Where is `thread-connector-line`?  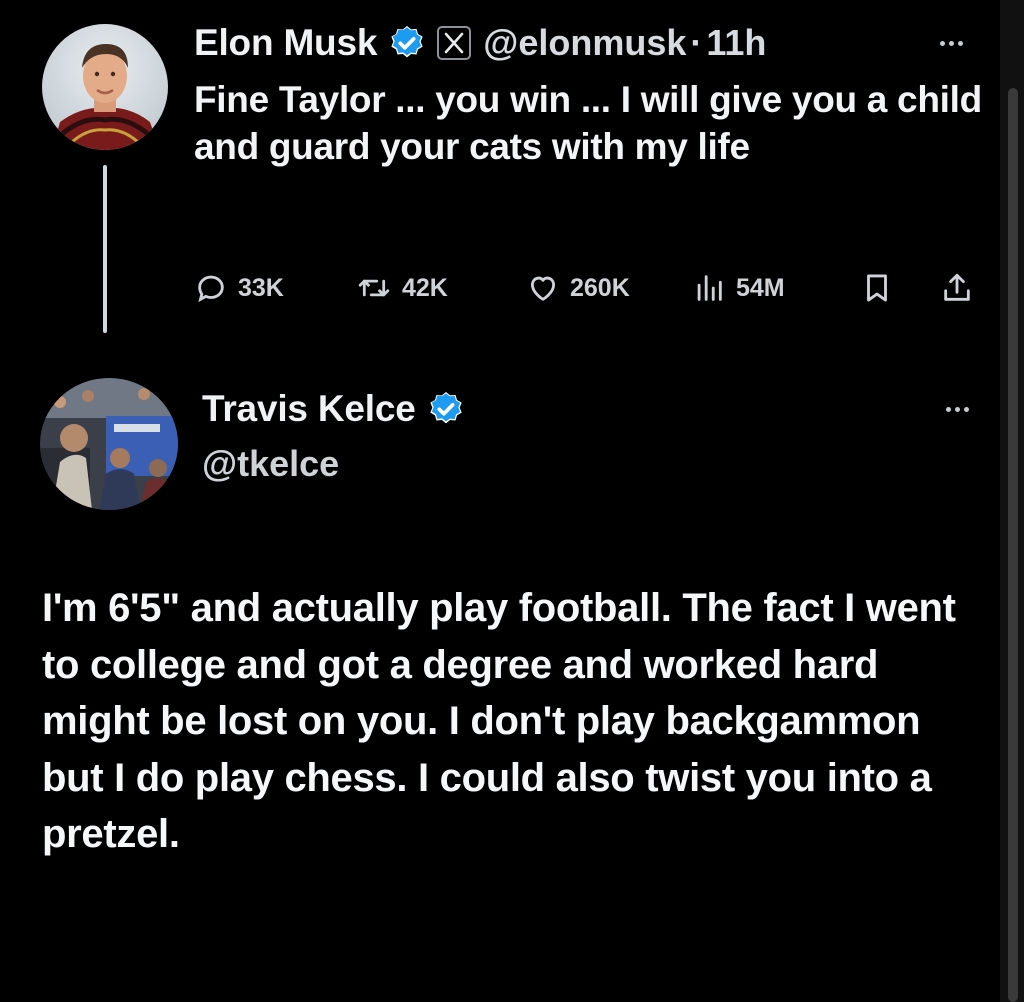
thread-connector-line is located at coordinates (105, 249).